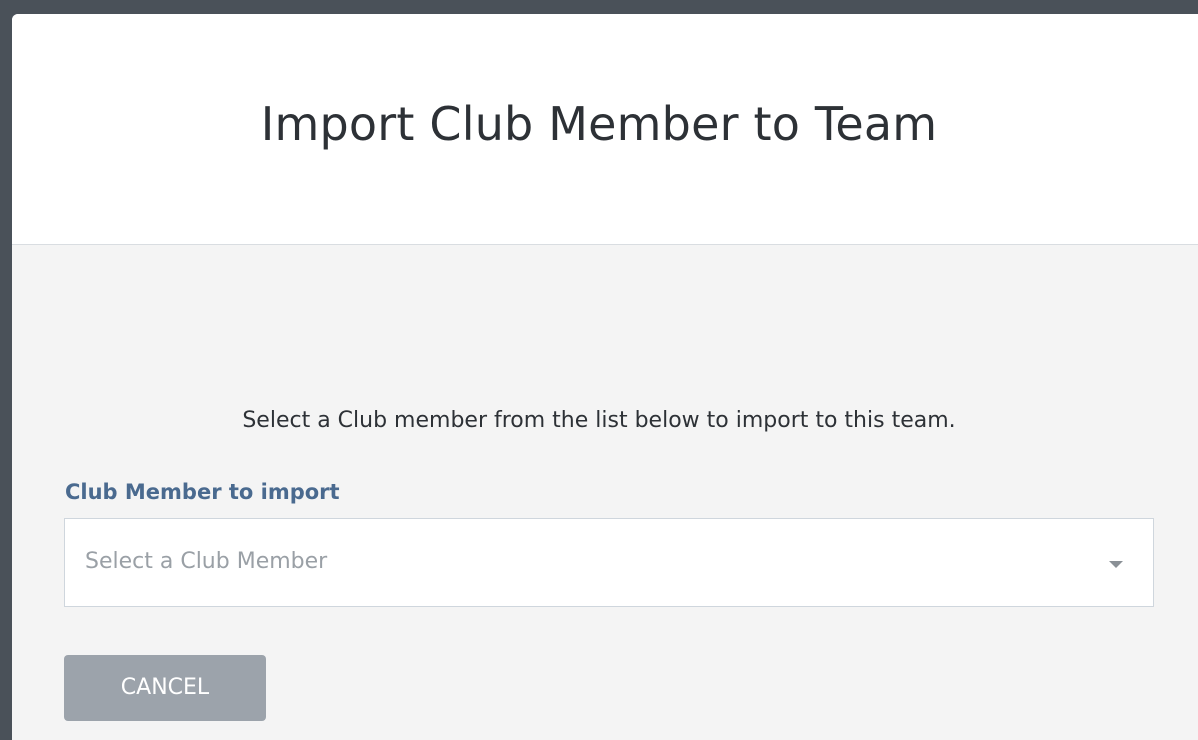 Image resolution: width=1198 pixels, height=740 pixels. I want to click on club-member-field-label: Club Member to import, so click(202, 492).